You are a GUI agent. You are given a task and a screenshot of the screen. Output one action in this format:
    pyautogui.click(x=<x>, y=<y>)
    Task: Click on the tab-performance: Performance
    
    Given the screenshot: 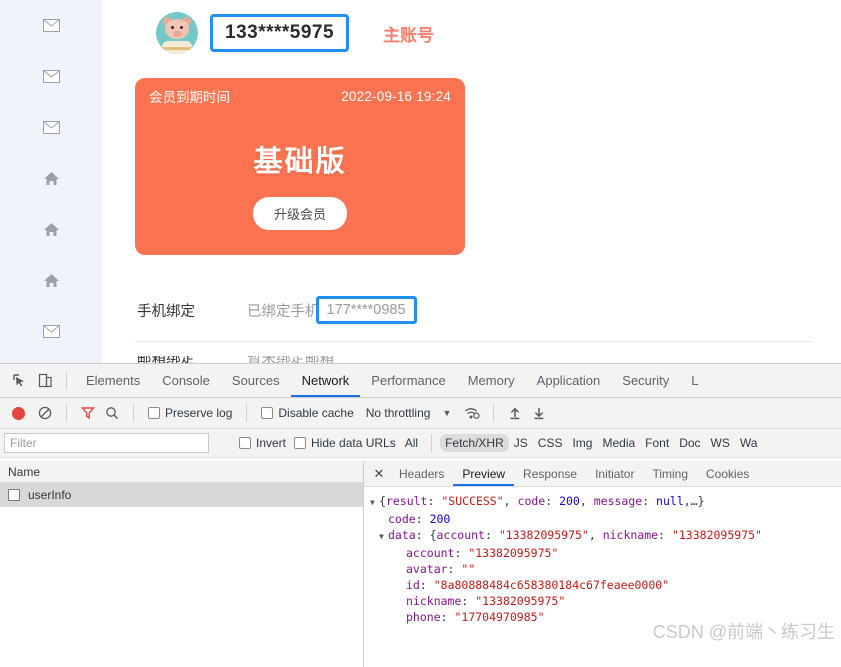 What is the action you would take?
    pyautogui.click(x=408, y=380)
    